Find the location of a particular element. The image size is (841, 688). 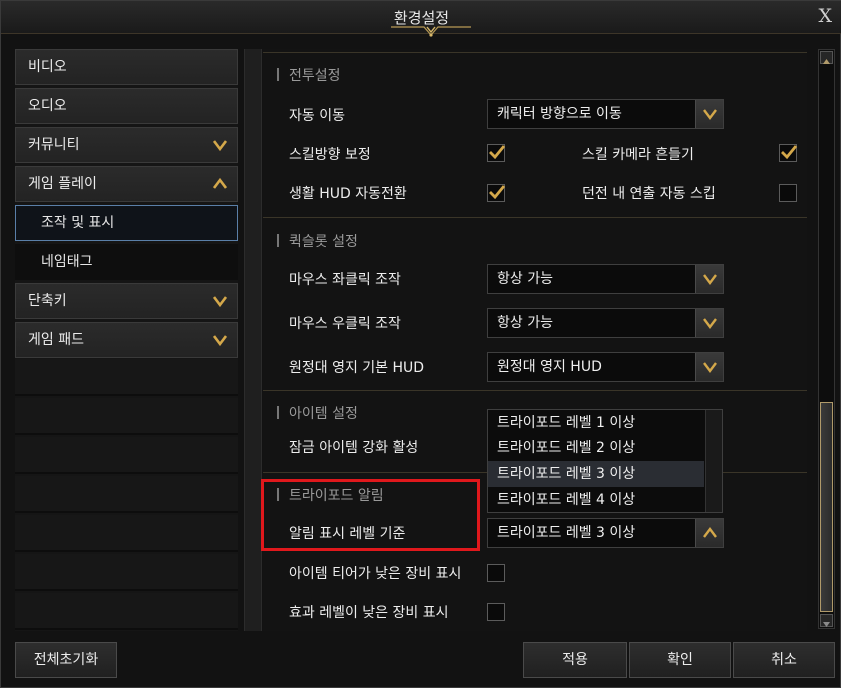

dungeon-skip-label: 던전 내 연출 자동 스킵 is located at coordinates (649, 194).